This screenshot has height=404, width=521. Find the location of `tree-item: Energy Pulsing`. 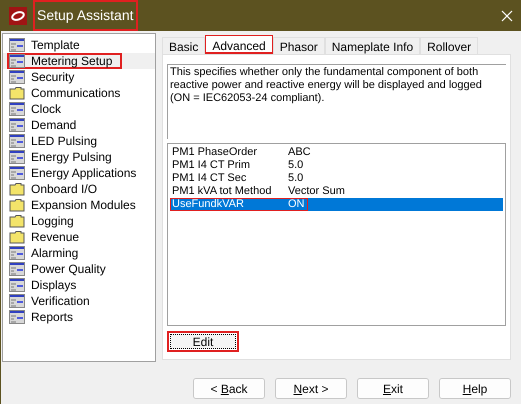

tree-item: Energy Pulsing is located at coordinates (64, 157).